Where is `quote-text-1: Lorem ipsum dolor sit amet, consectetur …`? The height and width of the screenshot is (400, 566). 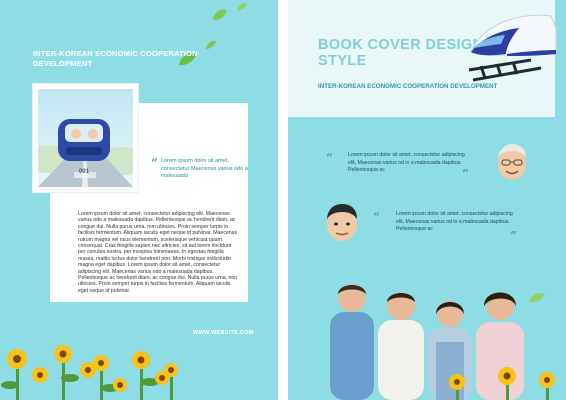
quote-text-1: Lorem ipsum dolor sit amet, consectetur … is located at coordinates (406, 162).